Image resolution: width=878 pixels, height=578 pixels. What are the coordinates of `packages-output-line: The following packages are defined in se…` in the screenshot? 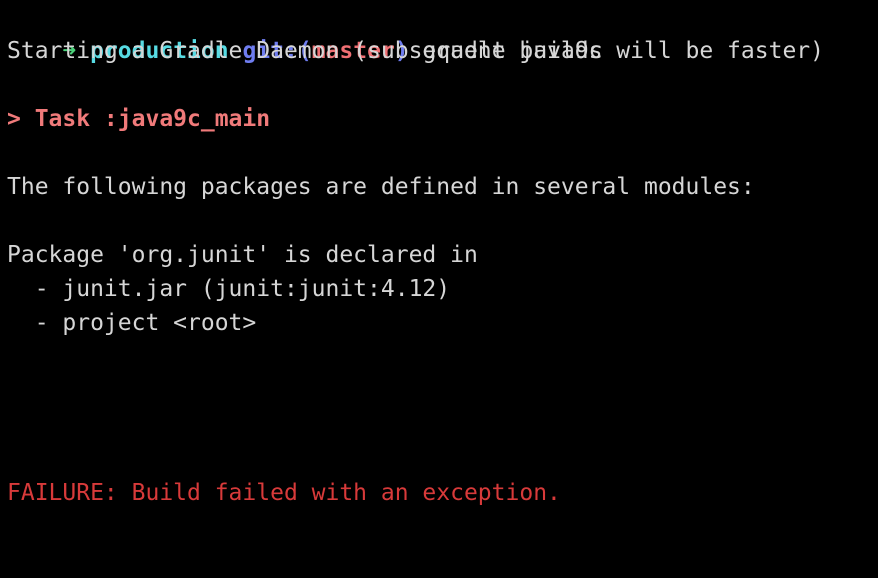 It's located at (381, 187).